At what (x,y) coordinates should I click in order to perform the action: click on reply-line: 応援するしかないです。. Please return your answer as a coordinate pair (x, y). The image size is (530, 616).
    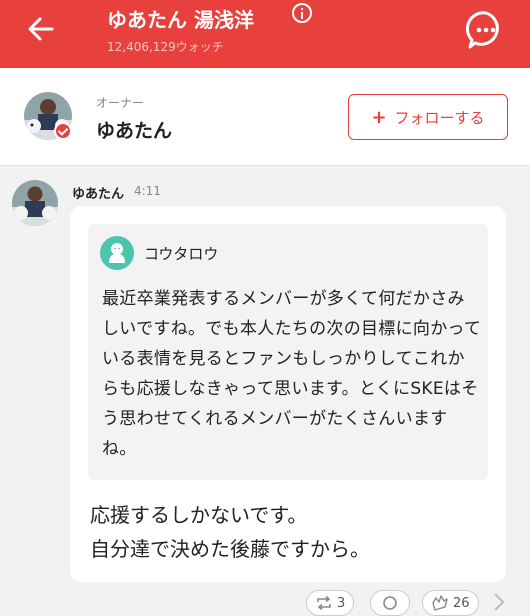
    Looking at the image, I should click on (199, 515).